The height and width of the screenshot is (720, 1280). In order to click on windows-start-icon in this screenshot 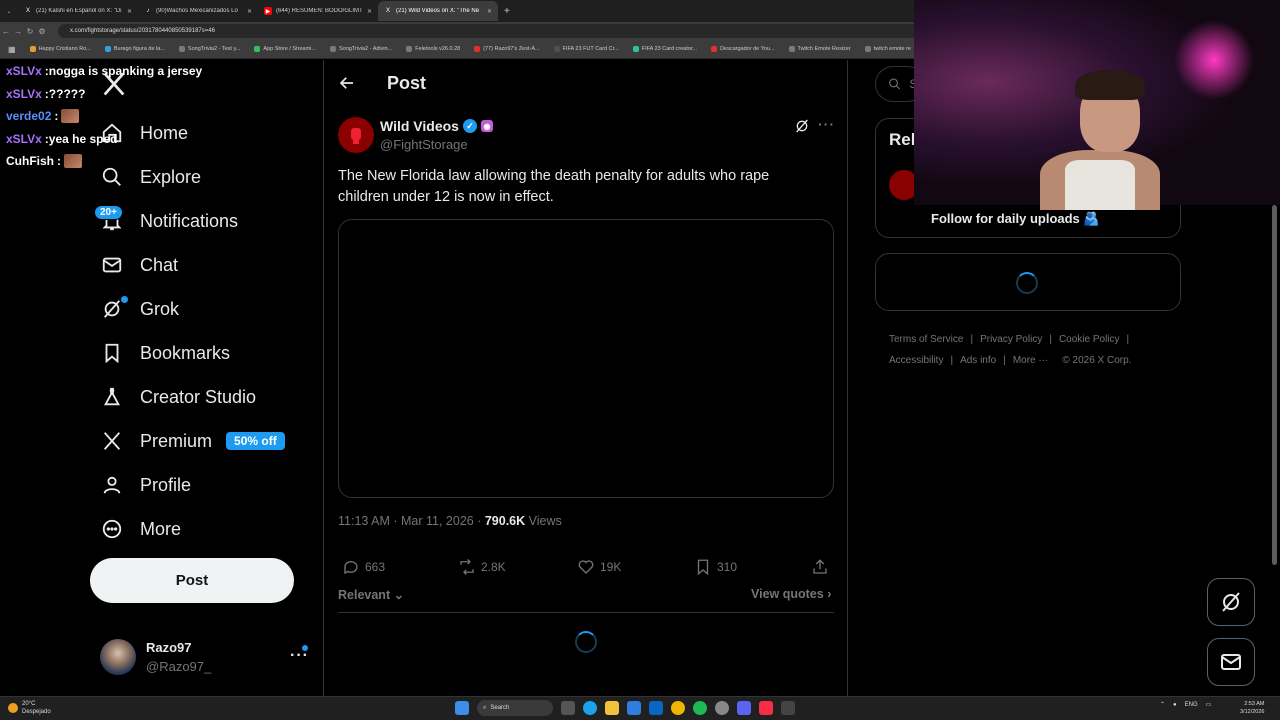, I will do `click(462, 708)`.